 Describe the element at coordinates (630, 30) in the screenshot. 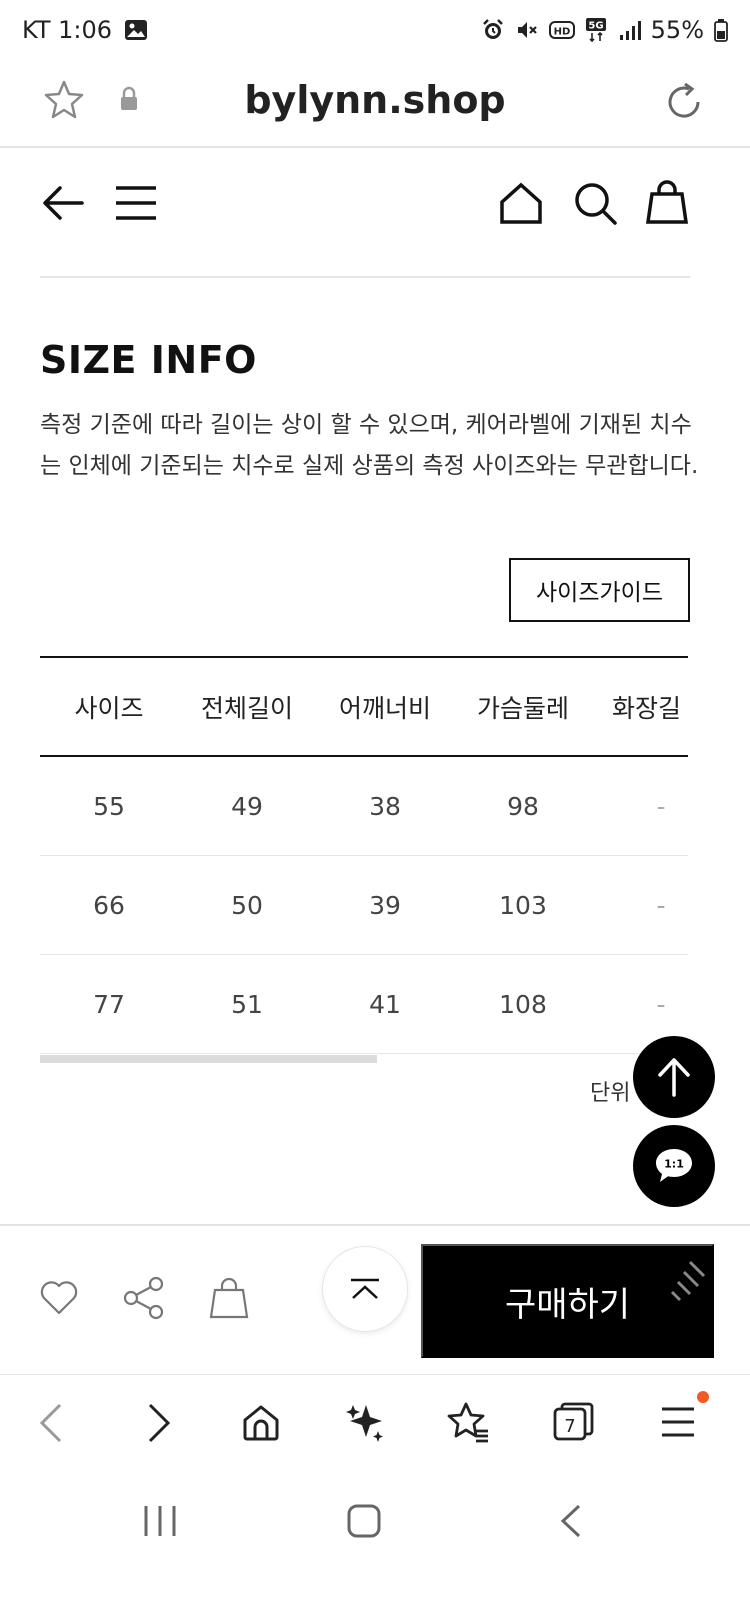

I see `signal-icon` at that location.